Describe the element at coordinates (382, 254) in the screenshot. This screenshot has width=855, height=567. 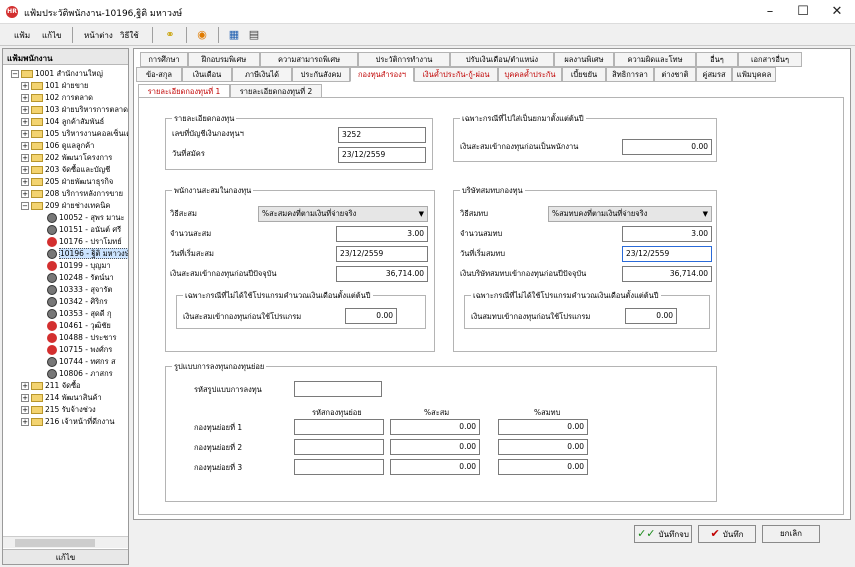
I see `saving-start-field: 23/12/2559` at that location.